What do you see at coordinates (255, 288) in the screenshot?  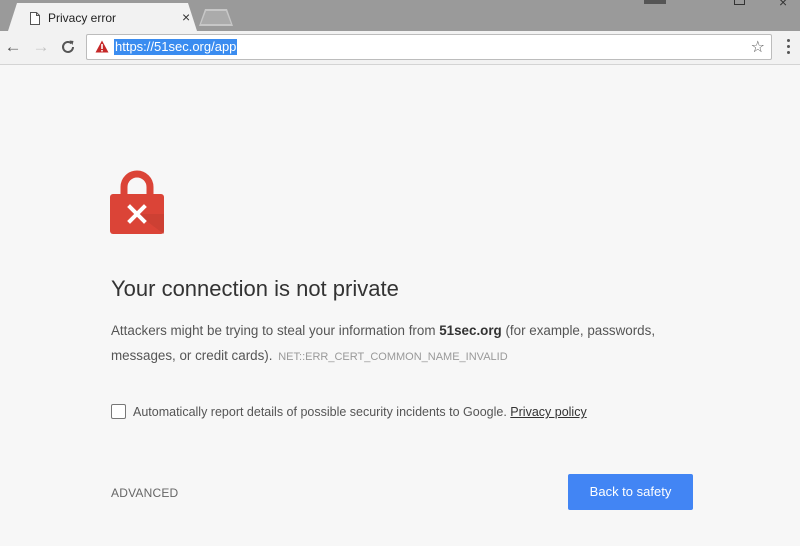 I see `page-title: Your connection is not private` at bounding box center [255, 288].